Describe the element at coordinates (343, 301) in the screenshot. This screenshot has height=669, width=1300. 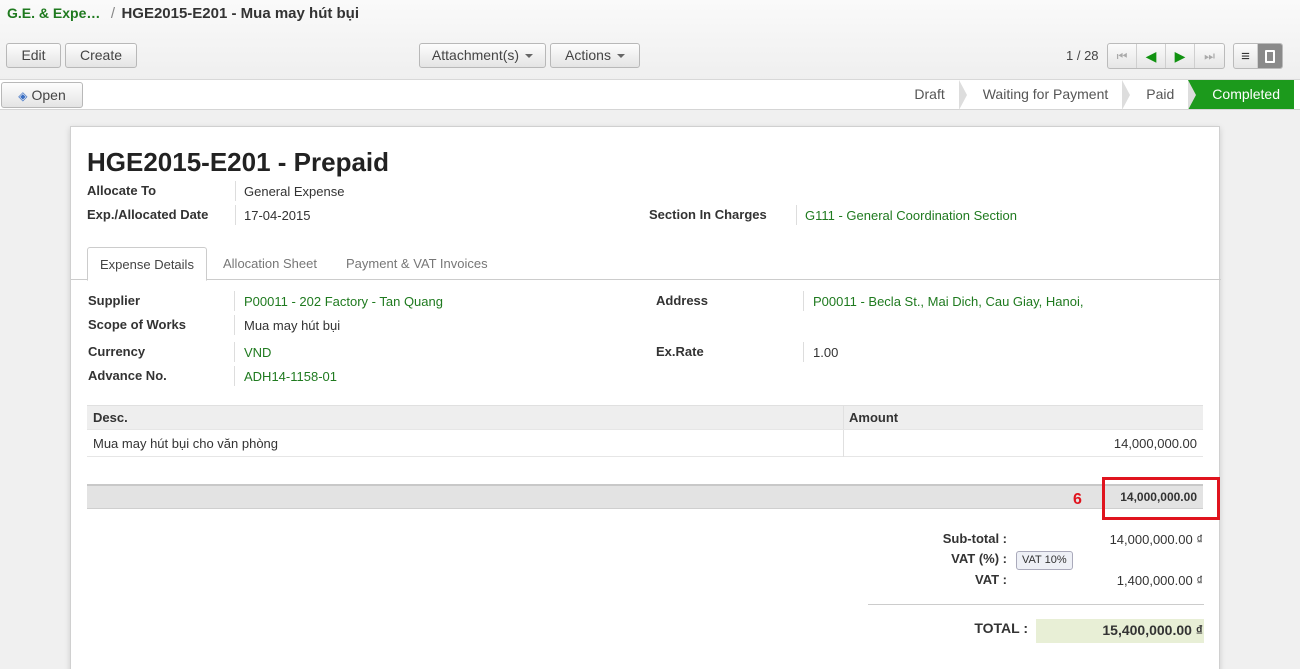
I see `supplier-link: P00011 - 202 Factory - Tan Quang` at that location.